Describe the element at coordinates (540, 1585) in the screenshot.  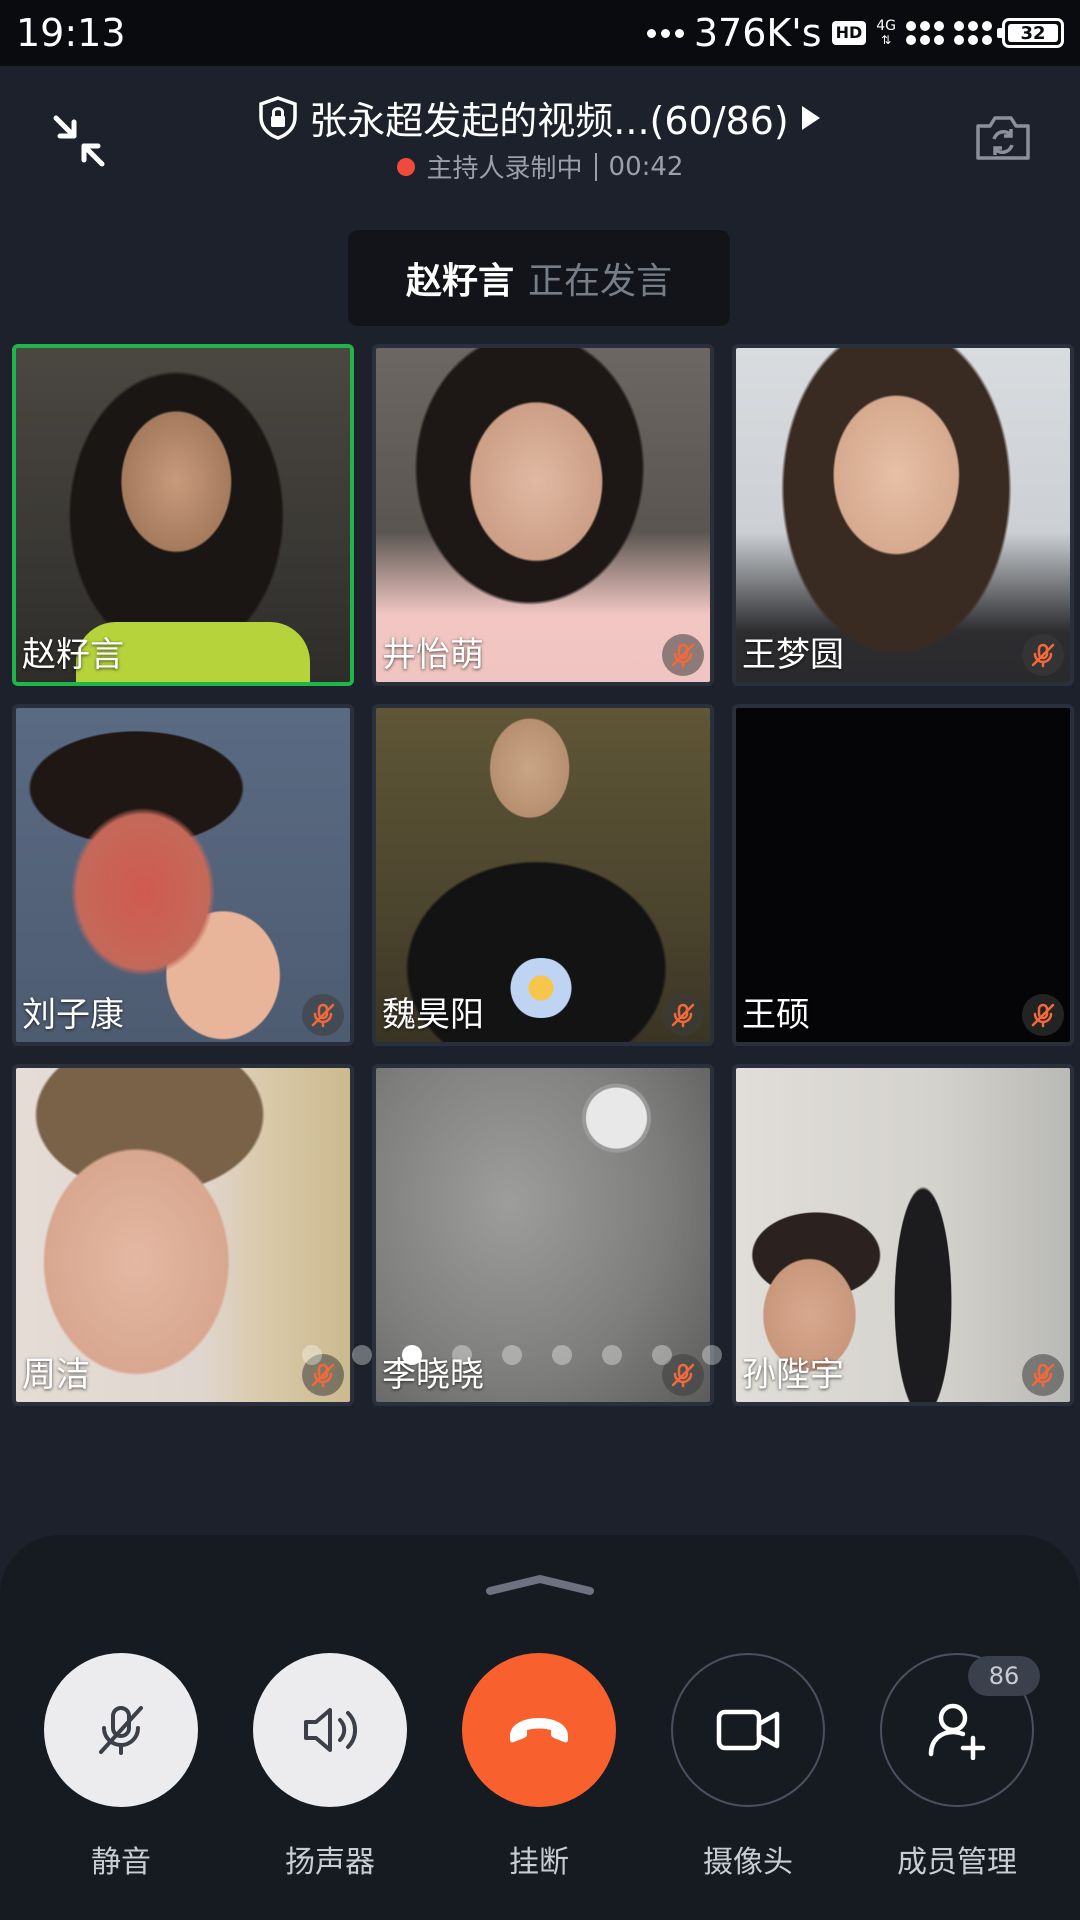
I see `panel-handle-icon` at that location.